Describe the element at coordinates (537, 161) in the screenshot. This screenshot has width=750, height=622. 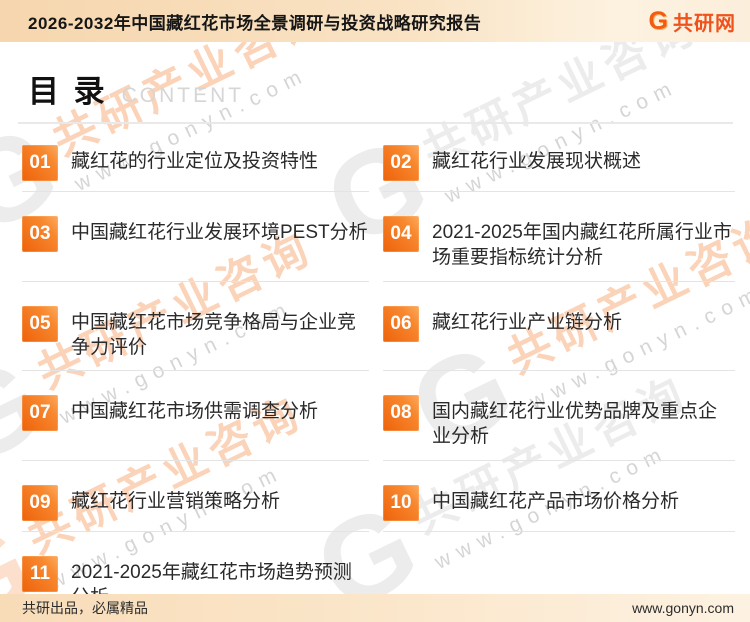
I see `toc-item-label: 藏红花行业发展现状概述` at that location.